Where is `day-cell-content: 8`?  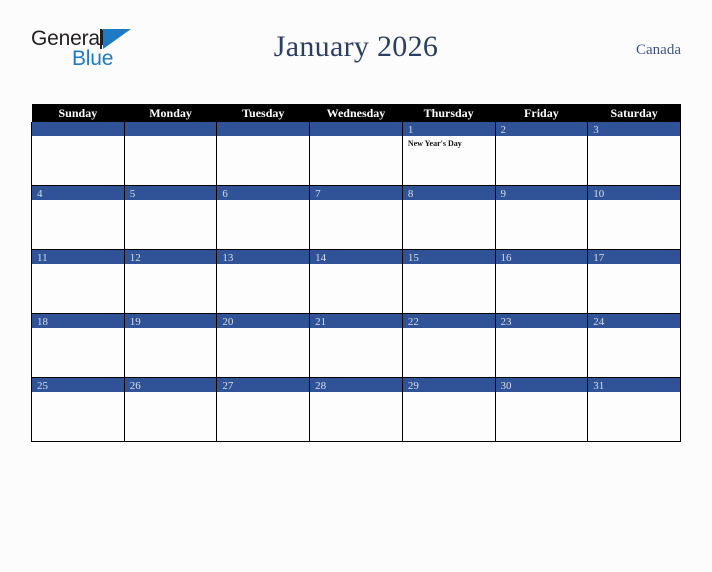 day-cell-content: 8 is located at coordinates (448, 217).